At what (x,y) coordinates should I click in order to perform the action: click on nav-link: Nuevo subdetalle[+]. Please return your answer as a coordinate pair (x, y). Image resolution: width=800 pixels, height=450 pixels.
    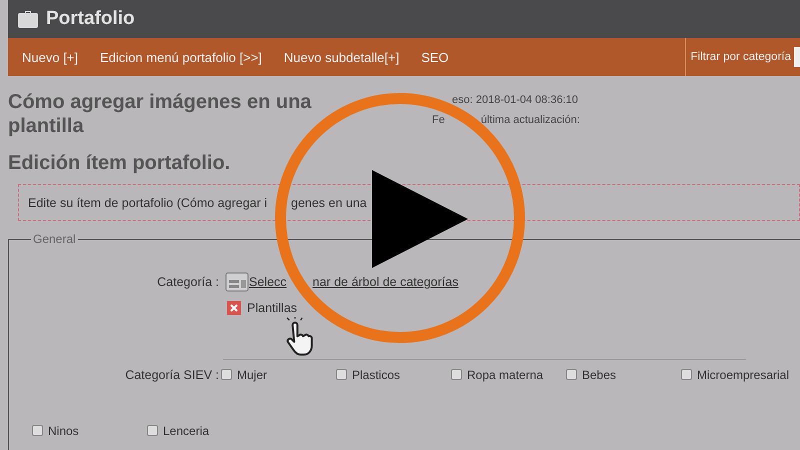
    Looking at the image, I should click on (342, 57).